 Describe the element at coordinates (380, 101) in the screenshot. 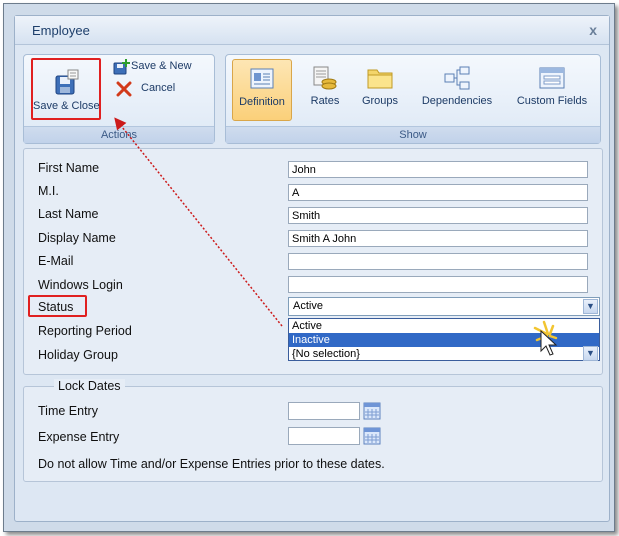

I see `groups-label: Groups` at that location.